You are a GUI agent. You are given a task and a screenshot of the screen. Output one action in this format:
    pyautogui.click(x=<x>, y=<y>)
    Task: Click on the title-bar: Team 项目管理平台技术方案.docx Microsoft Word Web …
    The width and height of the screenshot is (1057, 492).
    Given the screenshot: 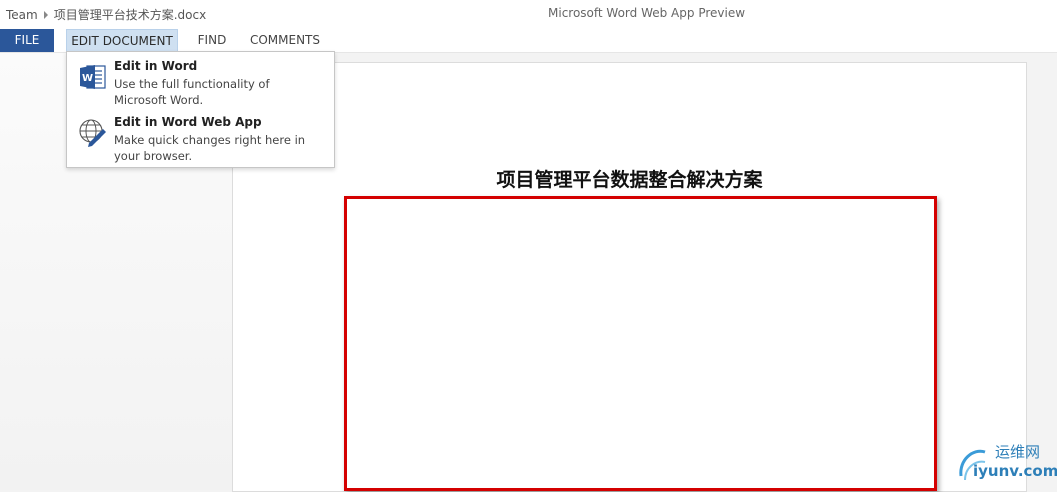 What is the action you would take?
    pyautogui.click(x=528, y=14)
    